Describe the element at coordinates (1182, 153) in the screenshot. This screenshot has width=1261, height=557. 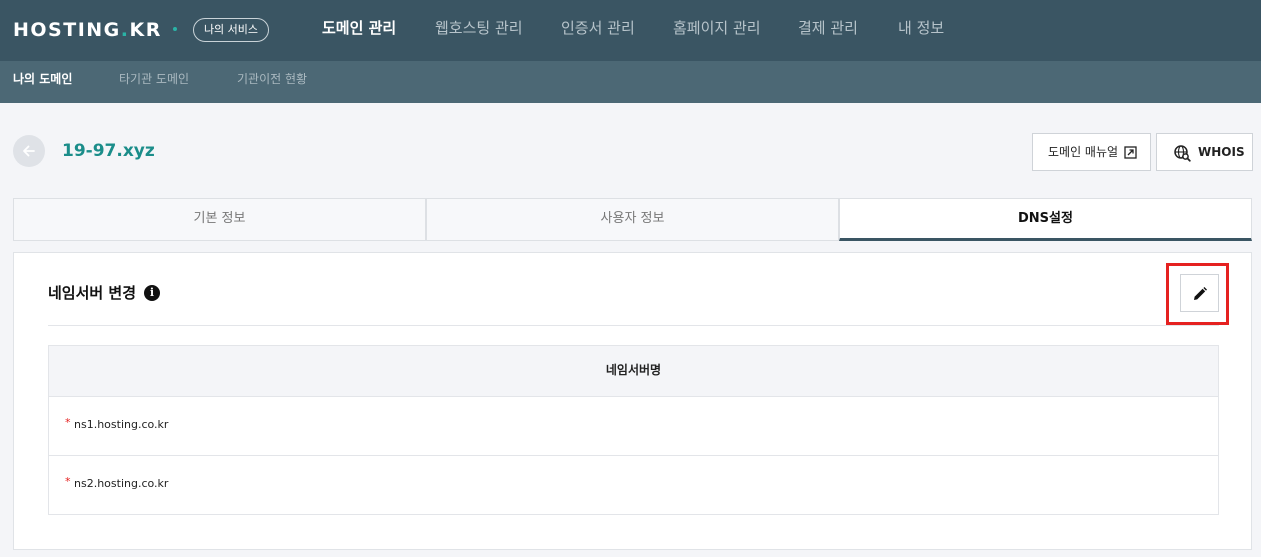
I see `globe-search-icon` at that location.